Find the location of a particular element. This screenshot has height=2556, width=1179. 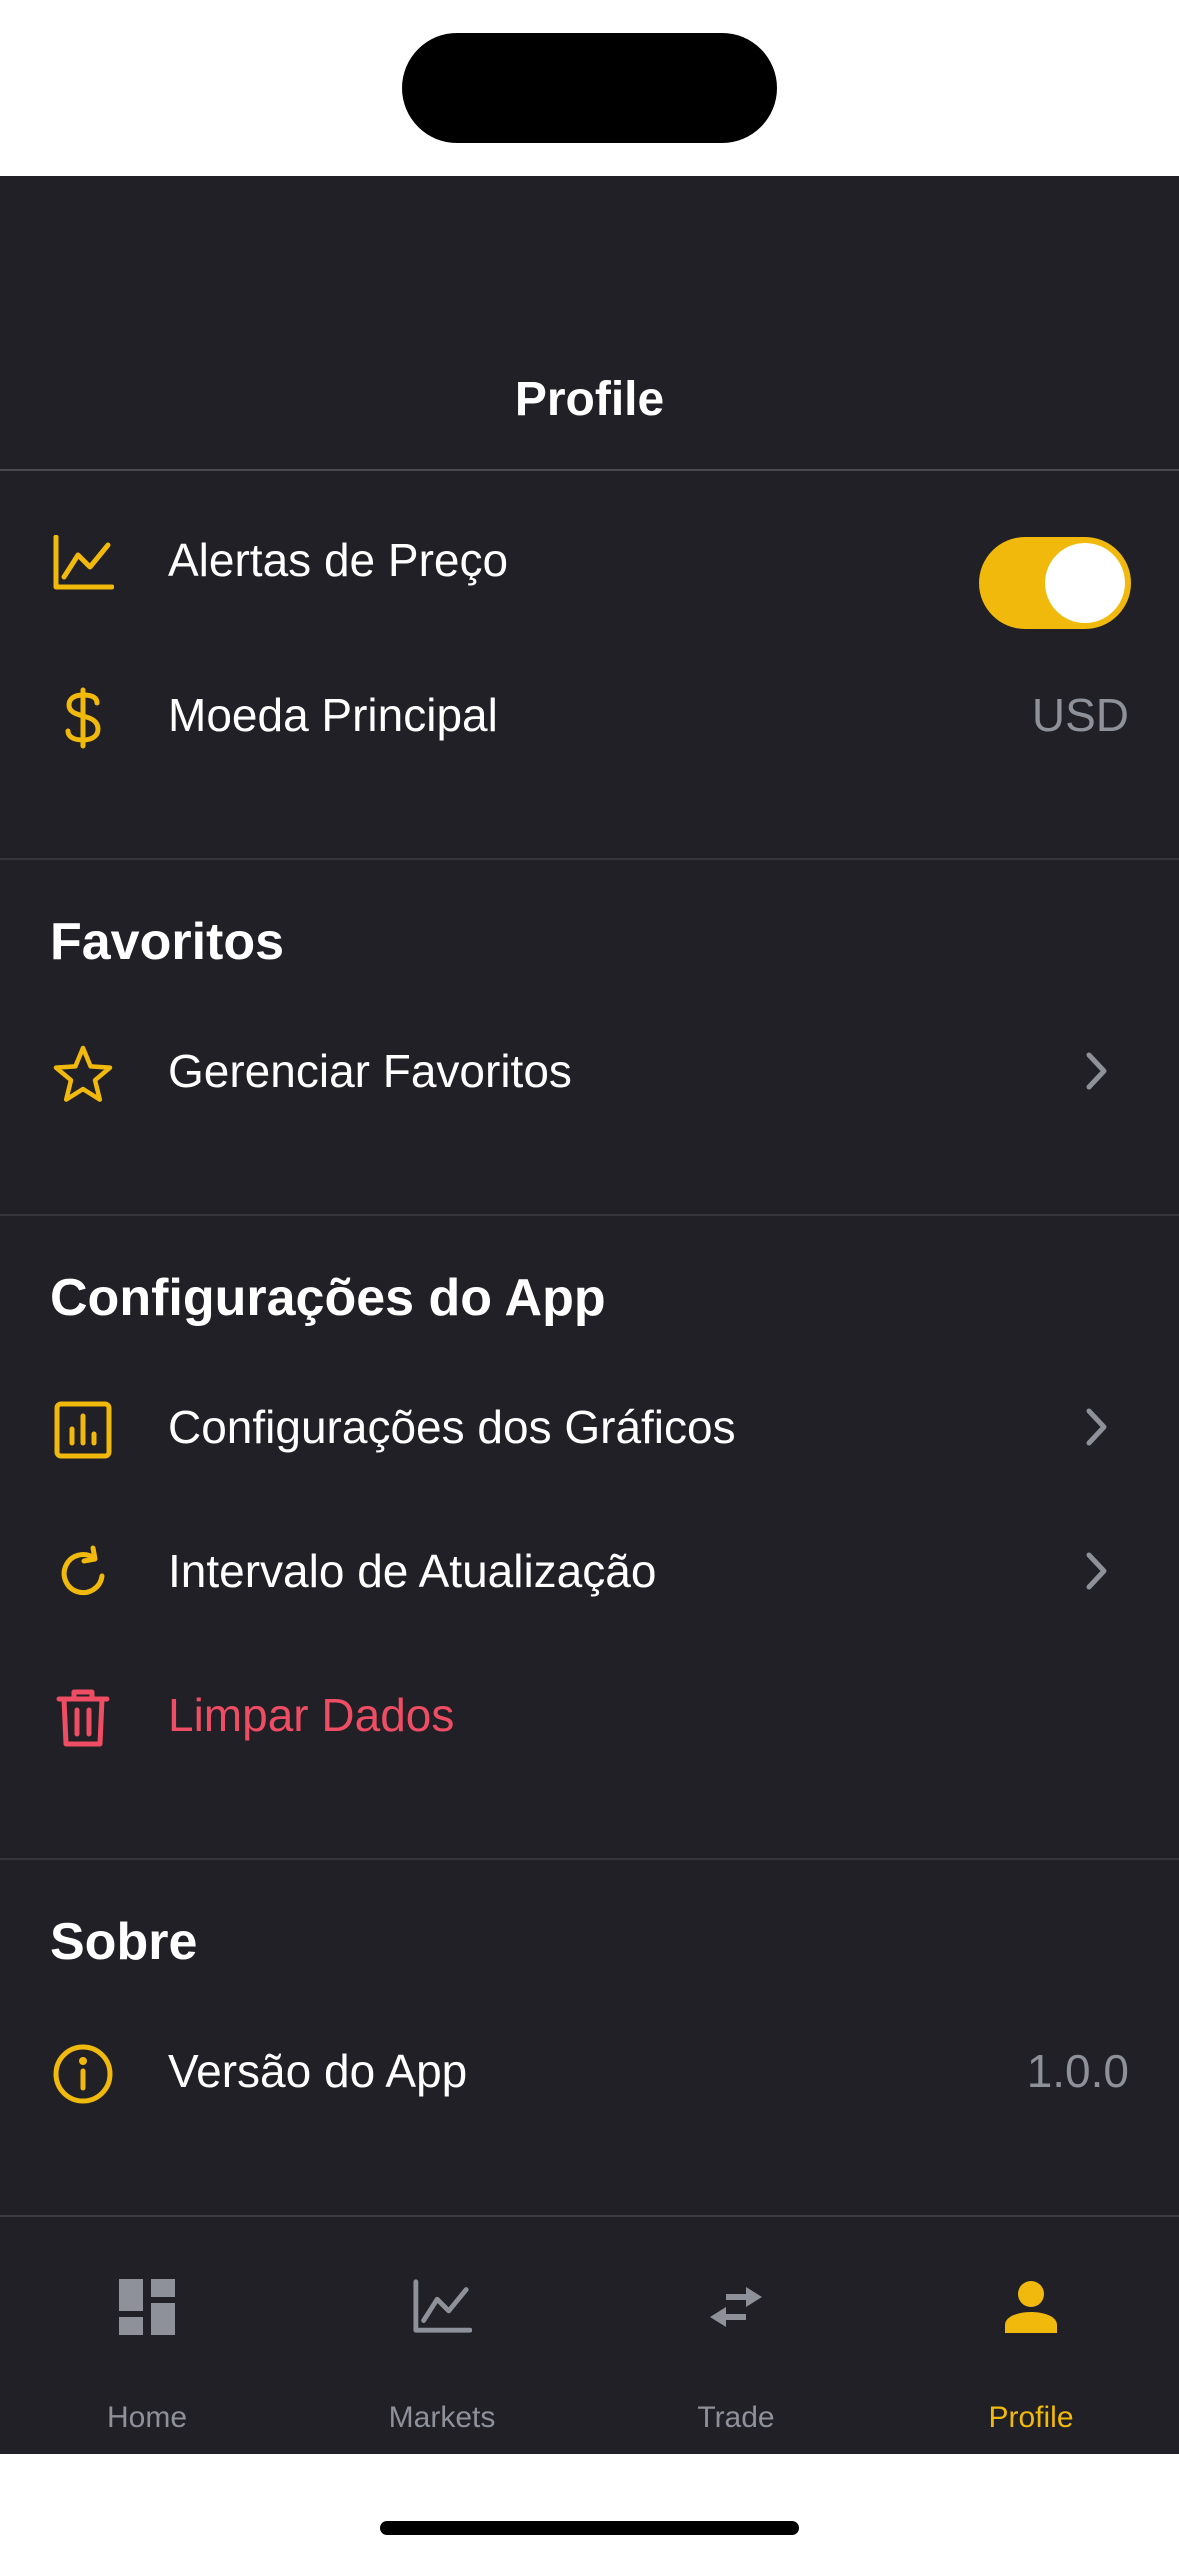

nav-header: Profile is located at coordinates (589, 323).